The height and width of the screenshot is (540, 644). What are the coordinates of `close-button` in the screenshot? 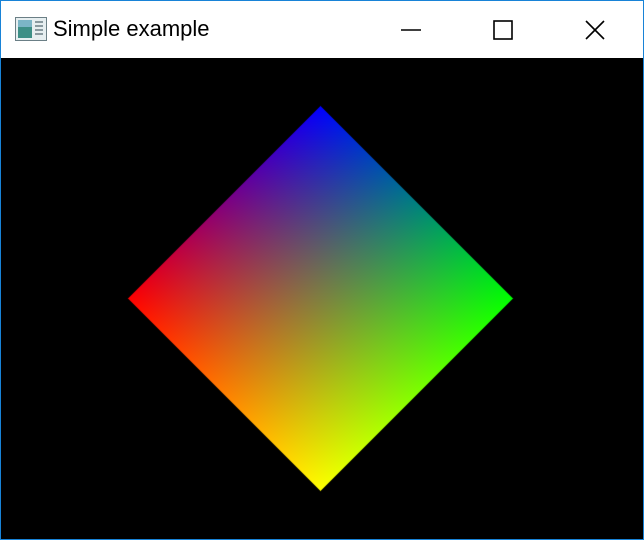 It's located at (595, 29).